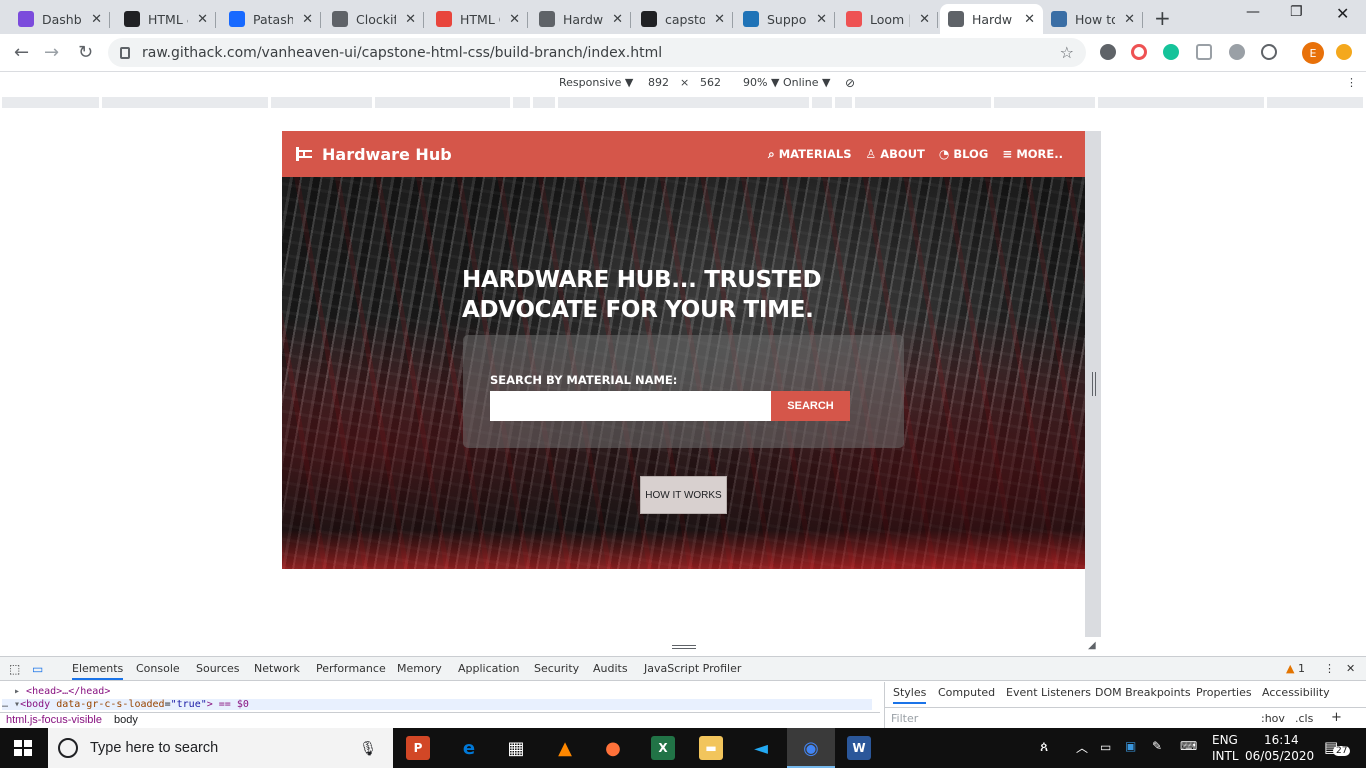  Describe the element at coordinates (1269, 52) in the screenshot. I see `clockify-extension-icon` at that location.